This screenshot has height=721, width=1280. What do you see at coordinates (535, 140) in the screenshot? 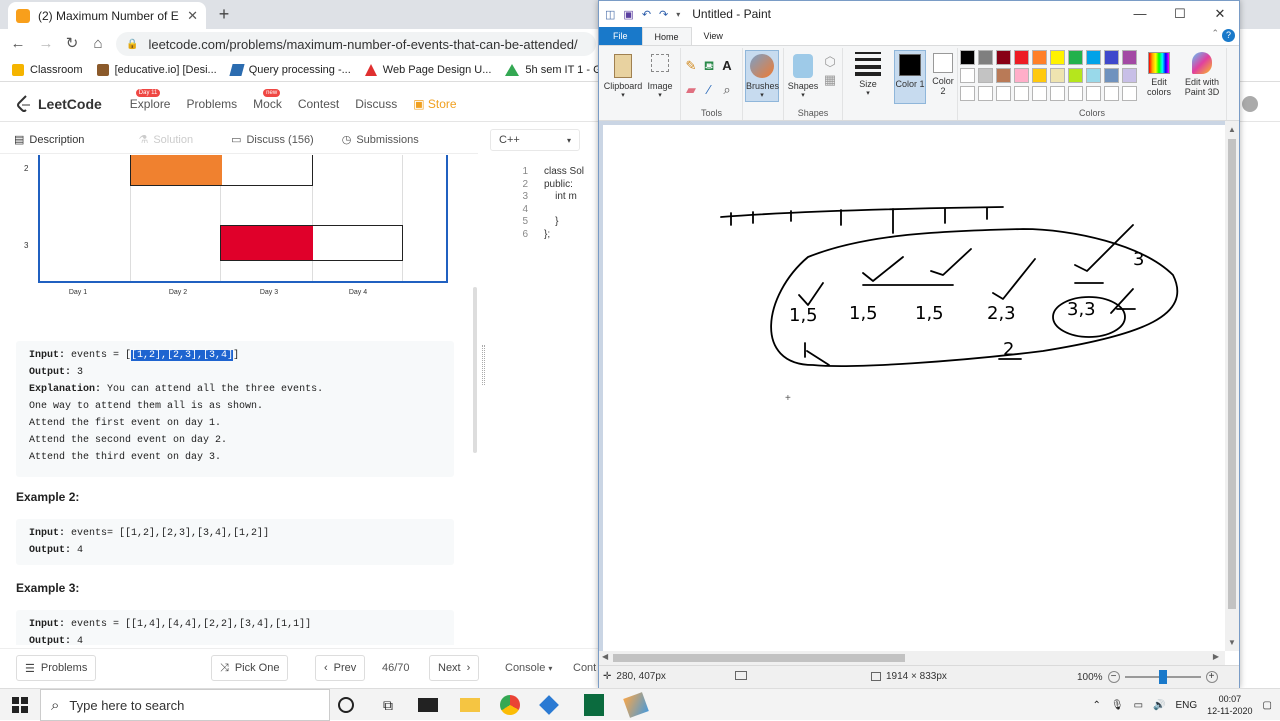
I see `language-select: C++ ▾` at bounding box center [535, 140].